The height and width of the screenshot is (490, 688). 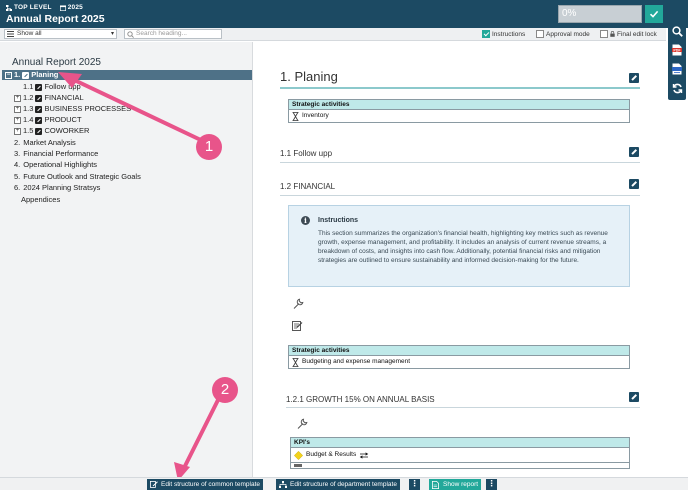 I want to click on tree-item-appendices: Appendices, so click(x=127, y=200).